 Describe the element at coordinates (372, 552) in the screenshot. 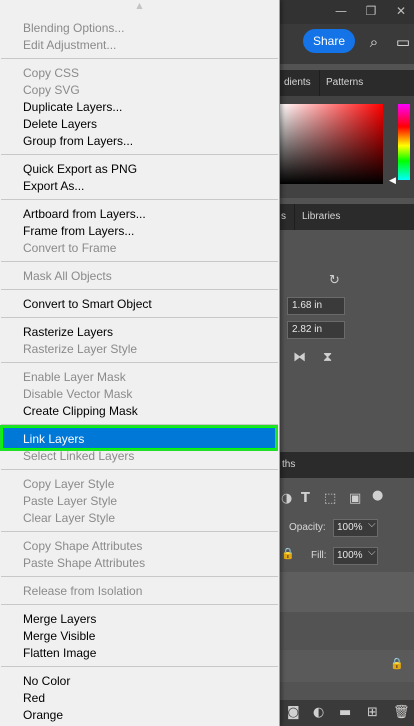

I see `fill-dropdown-icon: ⌵` at that location.